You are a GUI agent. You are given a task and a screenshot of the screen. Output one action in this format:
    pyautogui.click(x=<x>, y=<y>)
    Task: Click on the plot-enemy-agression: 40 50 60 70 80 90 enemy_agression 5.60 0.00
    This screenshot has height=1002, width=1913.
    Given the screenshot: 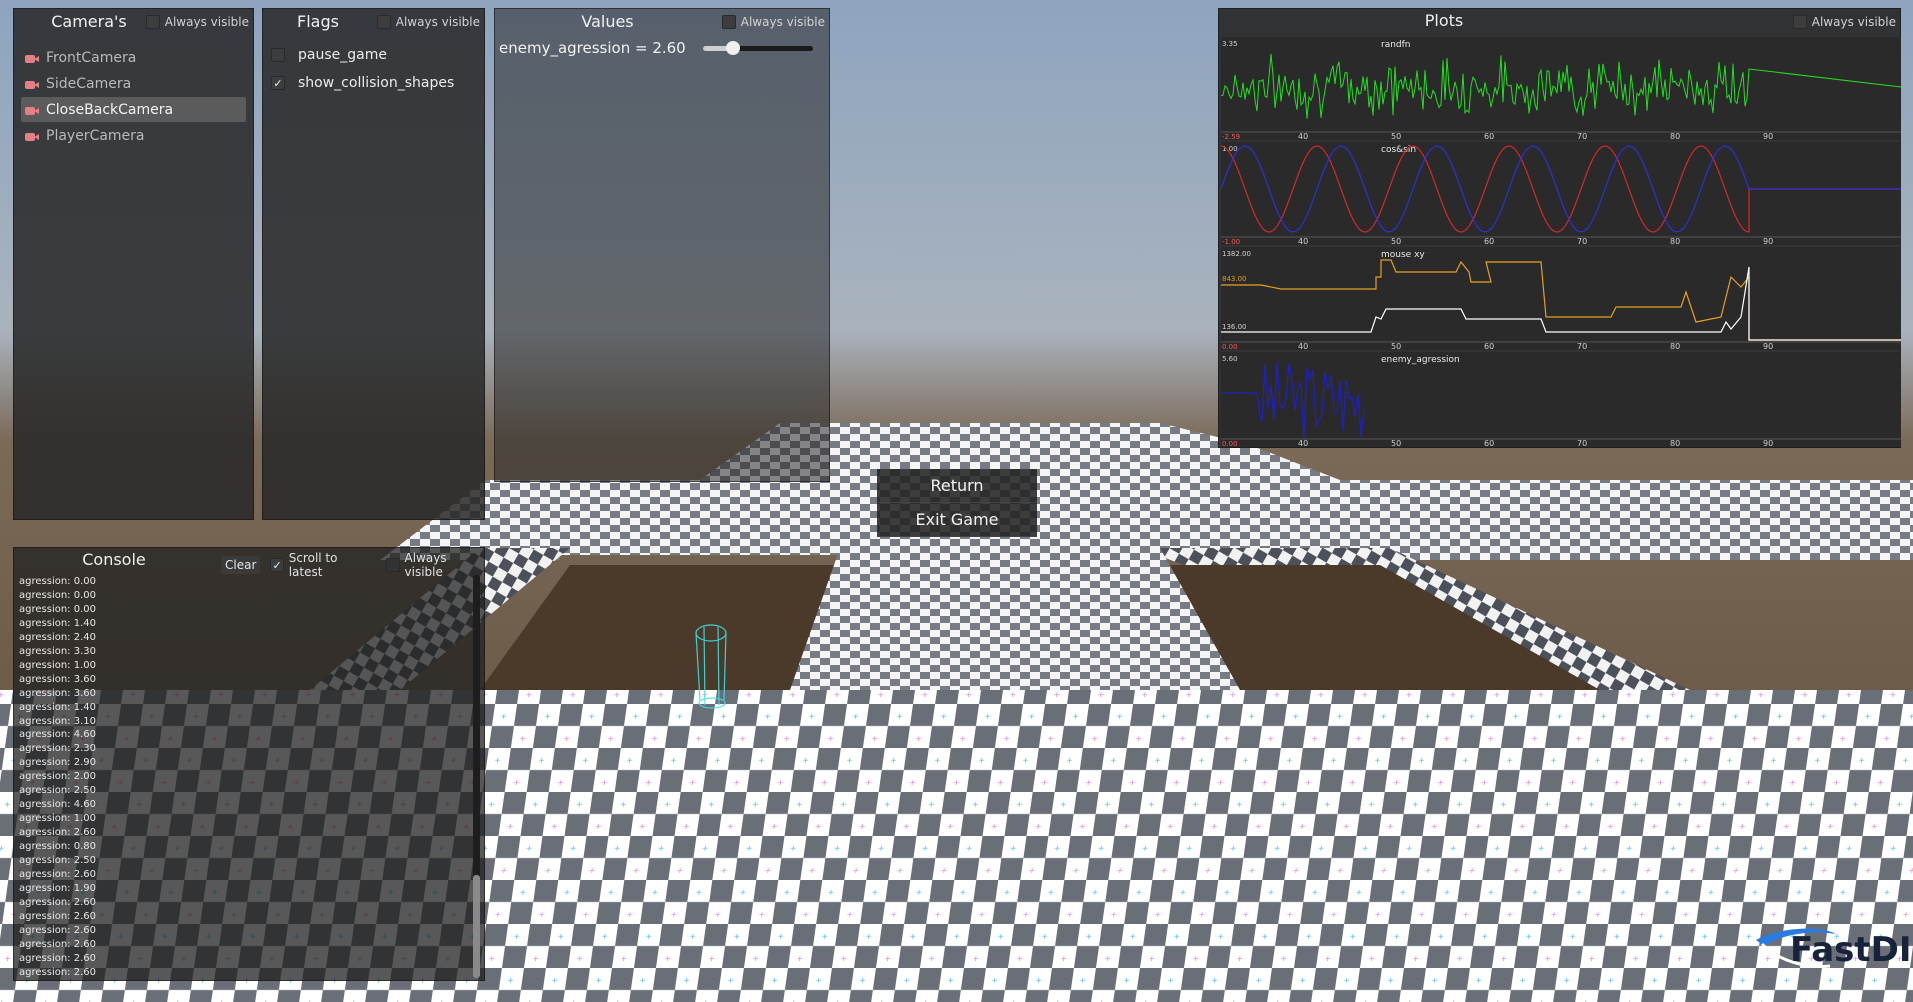 What is the action you would take?
    pyautogui.click(x=1561, y=399)
    